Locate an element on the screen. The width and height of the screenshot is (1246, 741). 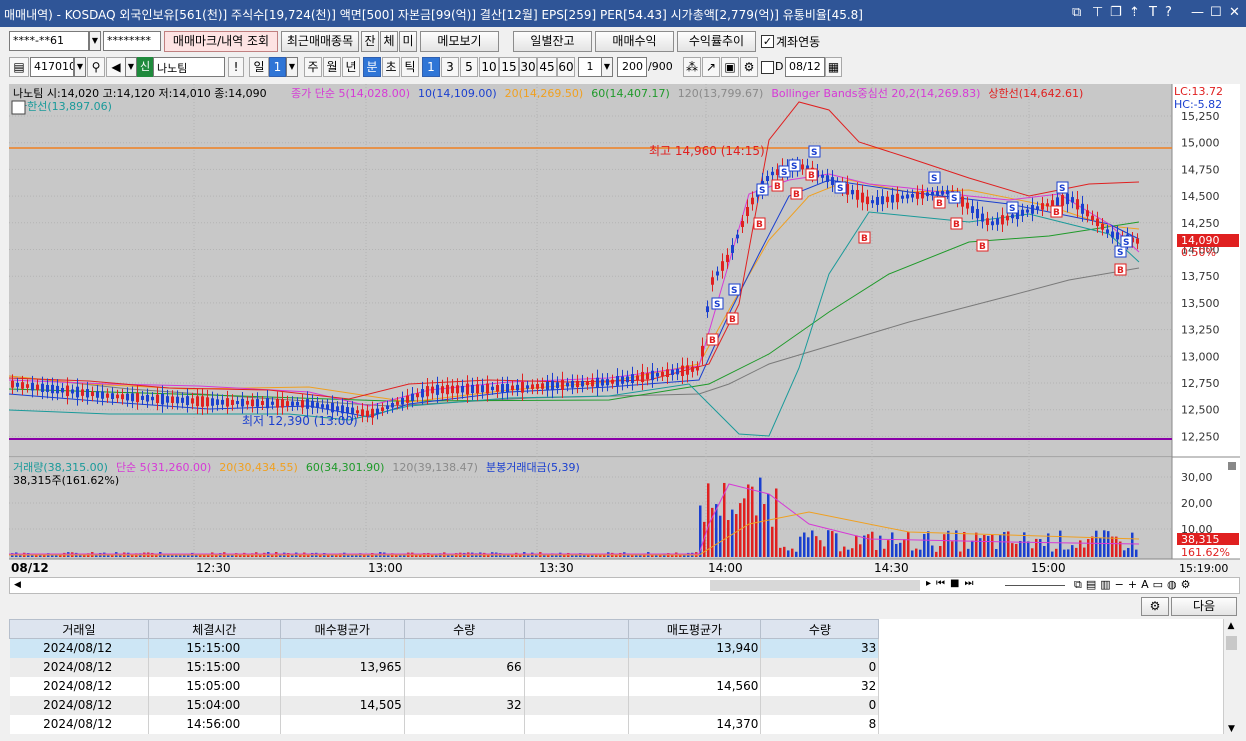
settings-icon: ⚙ is located at coordinates (749, 67).